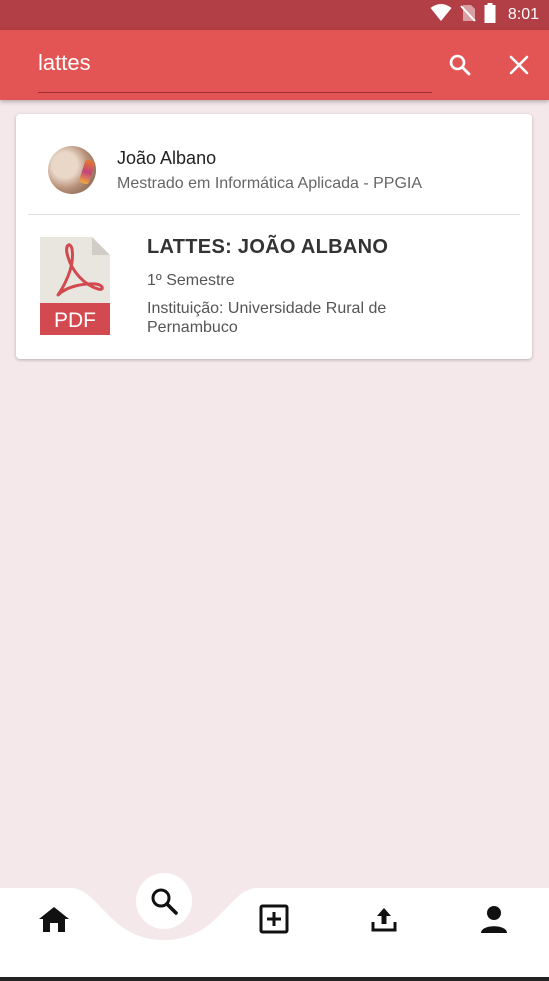 This screenshot has height=981, width=549. Describe the element at coordinates (523, 14) in the screenshot. I see `status-time: 8:01` at that location.